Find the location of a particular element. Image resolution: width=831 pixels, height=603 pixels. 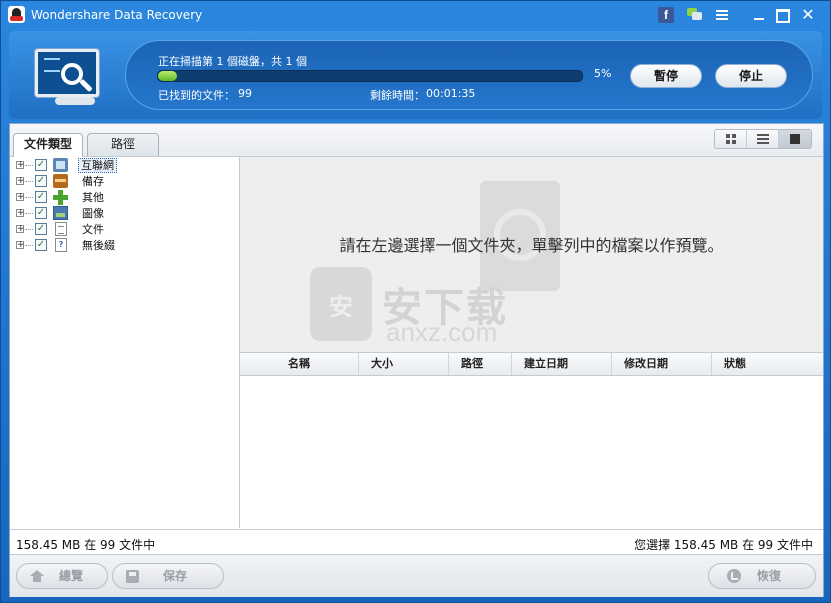

preview-message: 請在左邊選擇一個文件夾，單擊列中的檔案以作預覽。 is located at coordinates (531, 245).